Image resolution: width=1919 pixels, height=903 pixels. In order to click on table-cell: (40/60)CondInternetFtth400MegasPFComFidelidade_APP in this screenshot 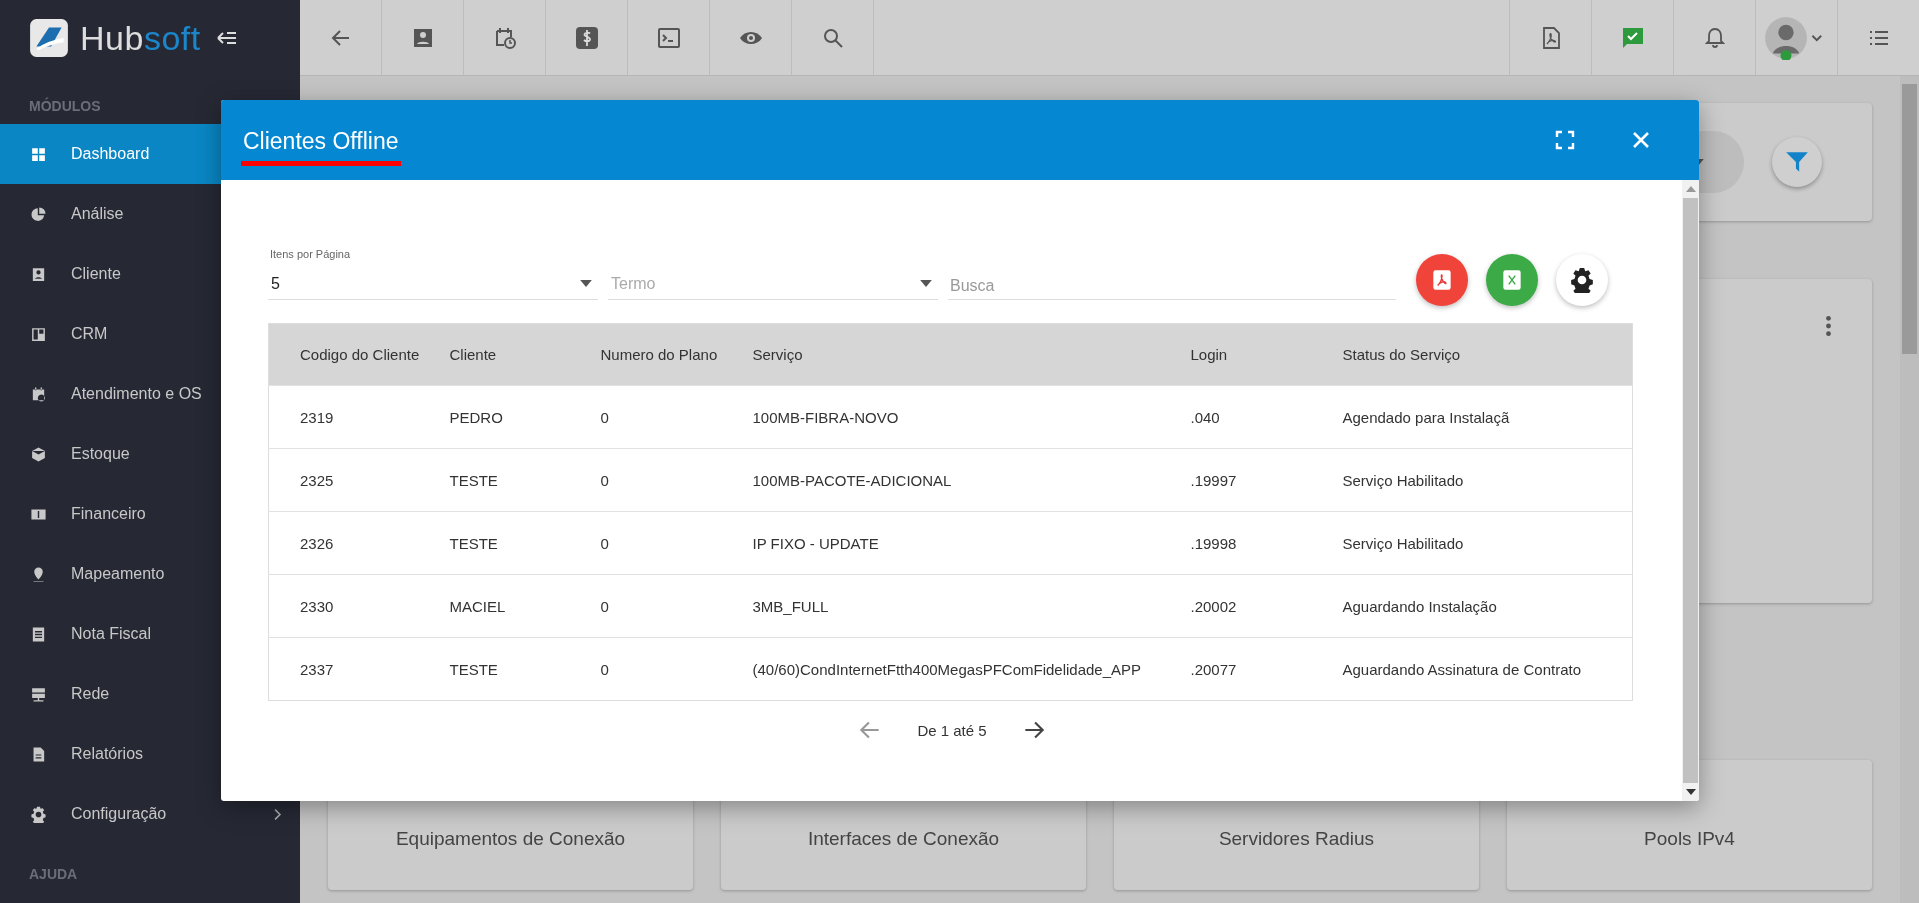, I will do `click(971, 669)`.